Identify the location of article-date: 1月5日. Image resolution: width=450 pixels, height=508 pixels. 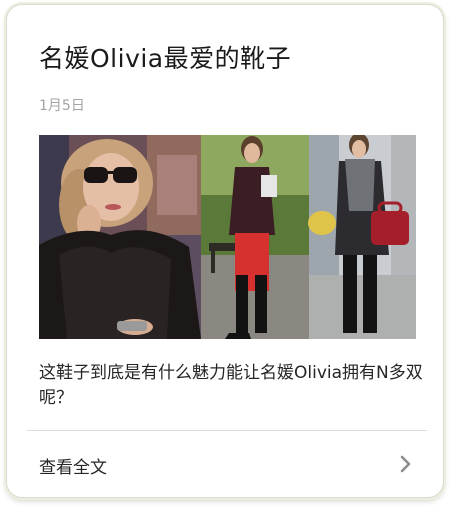
(62, 106).